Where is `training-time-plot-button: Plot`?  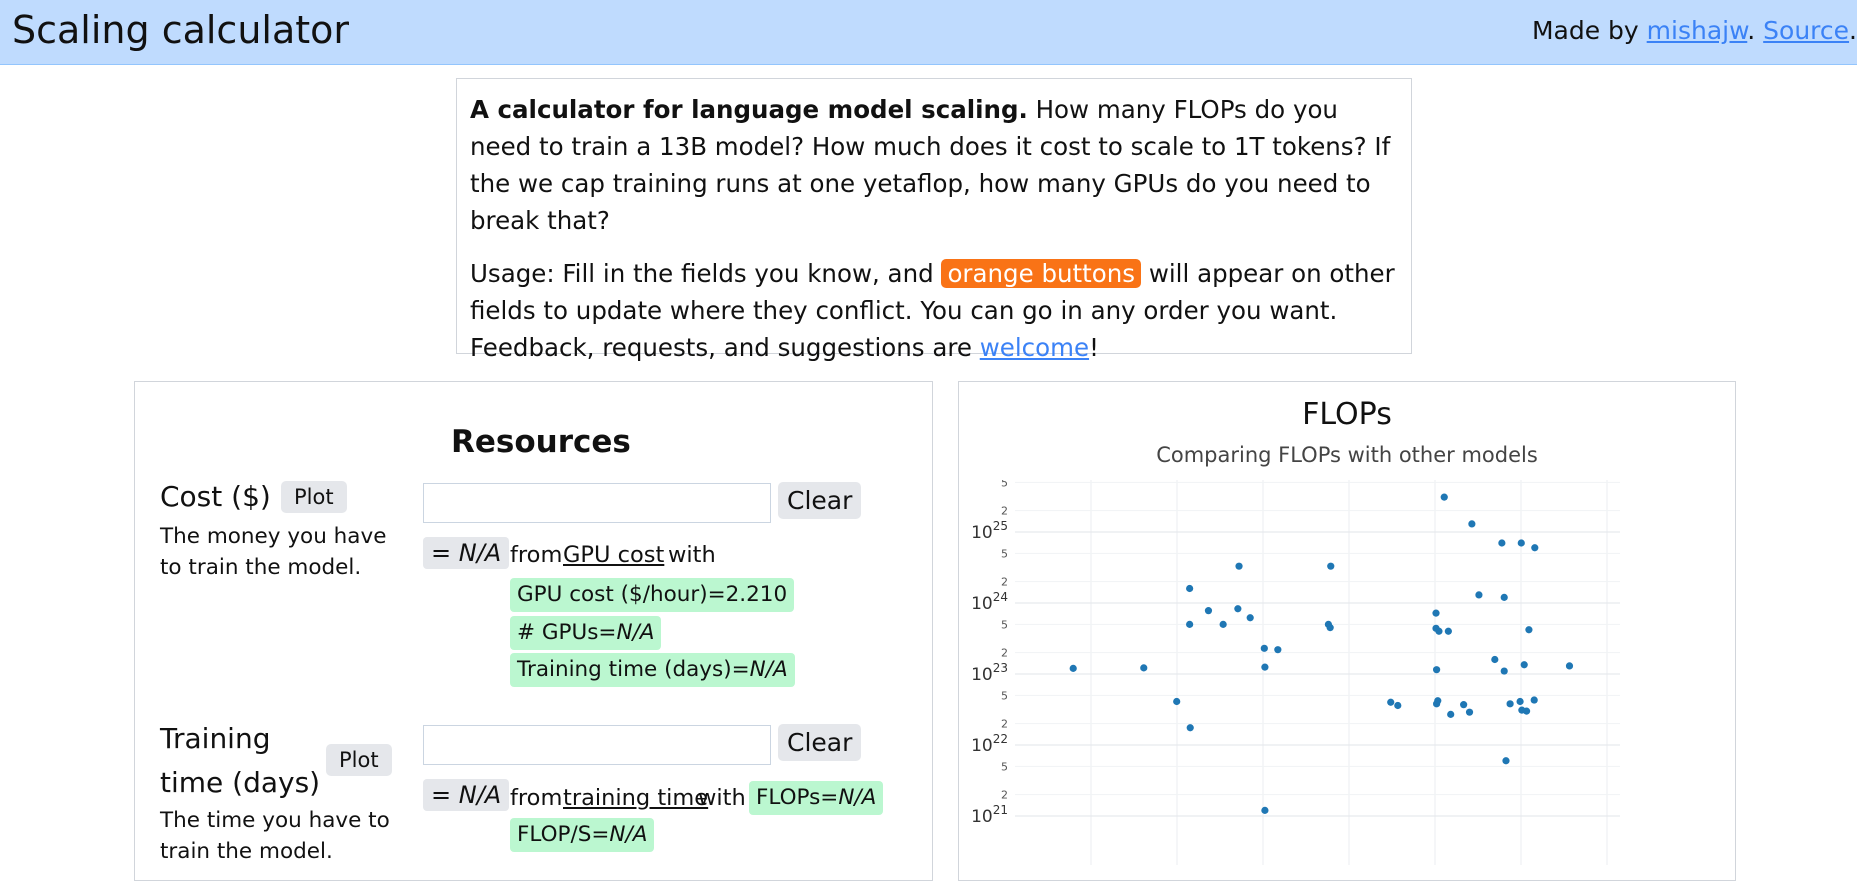 training-time-plot-button: Plot is located at coordinates (359, 760).